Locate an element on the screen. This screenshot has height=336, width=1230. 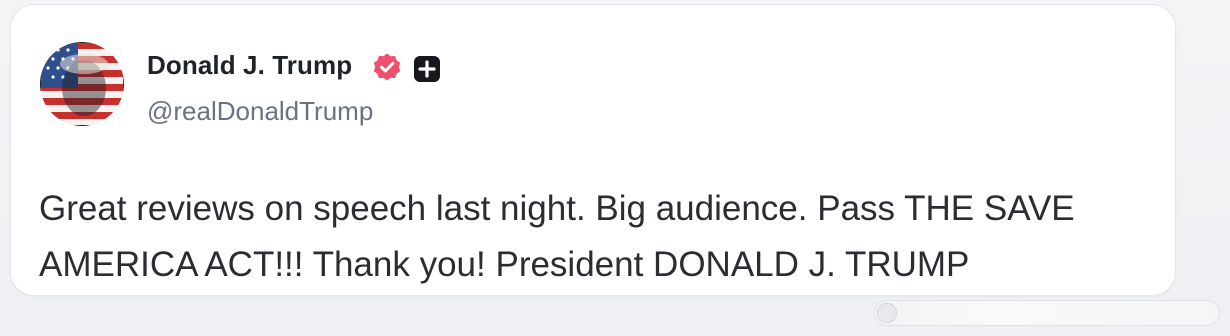
author-avatar is located at coordinates (82, 84).